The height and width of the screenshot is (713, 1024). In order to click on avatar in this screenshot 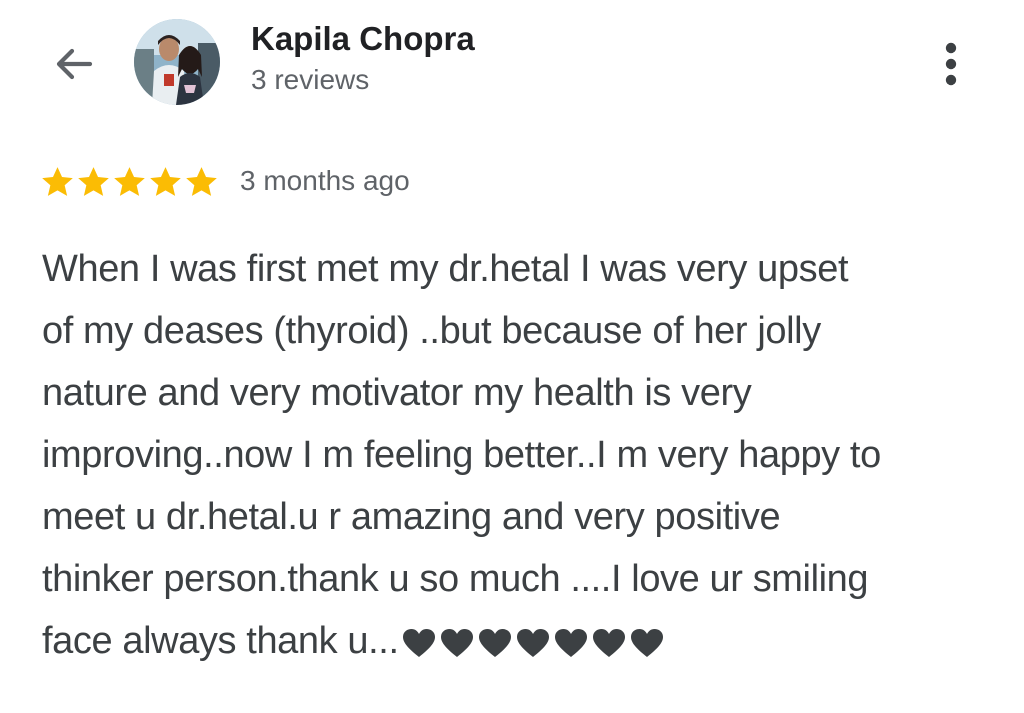, I will do `click(177, 62)`.